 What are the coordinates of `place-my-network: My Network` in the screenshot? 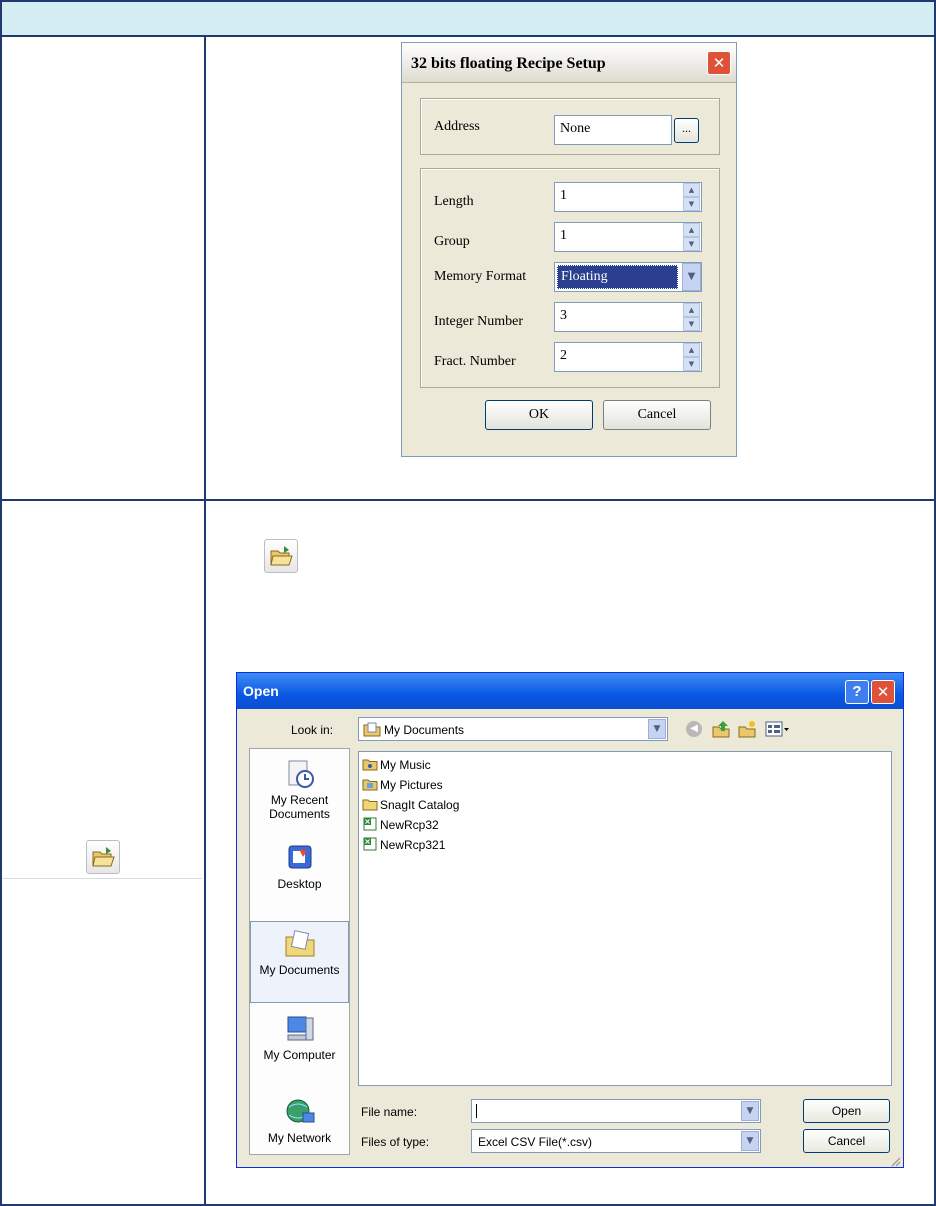 It's located at (299, 1121).